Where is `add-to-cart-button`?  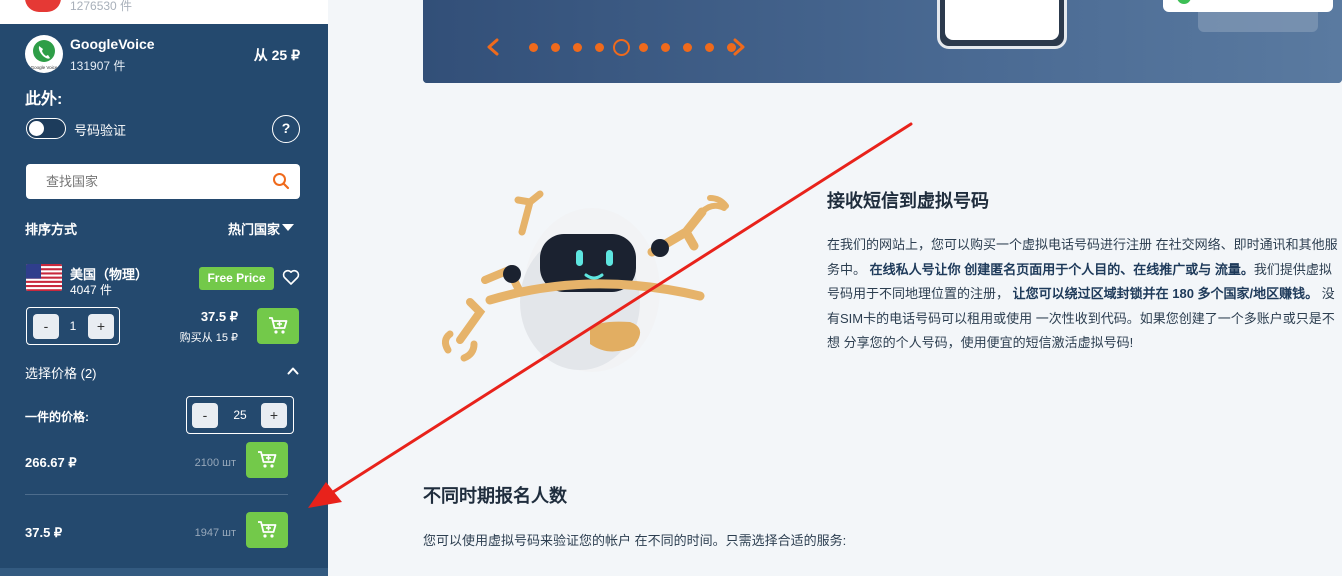
add-to-cart-button is located at coordinates (278, 326).